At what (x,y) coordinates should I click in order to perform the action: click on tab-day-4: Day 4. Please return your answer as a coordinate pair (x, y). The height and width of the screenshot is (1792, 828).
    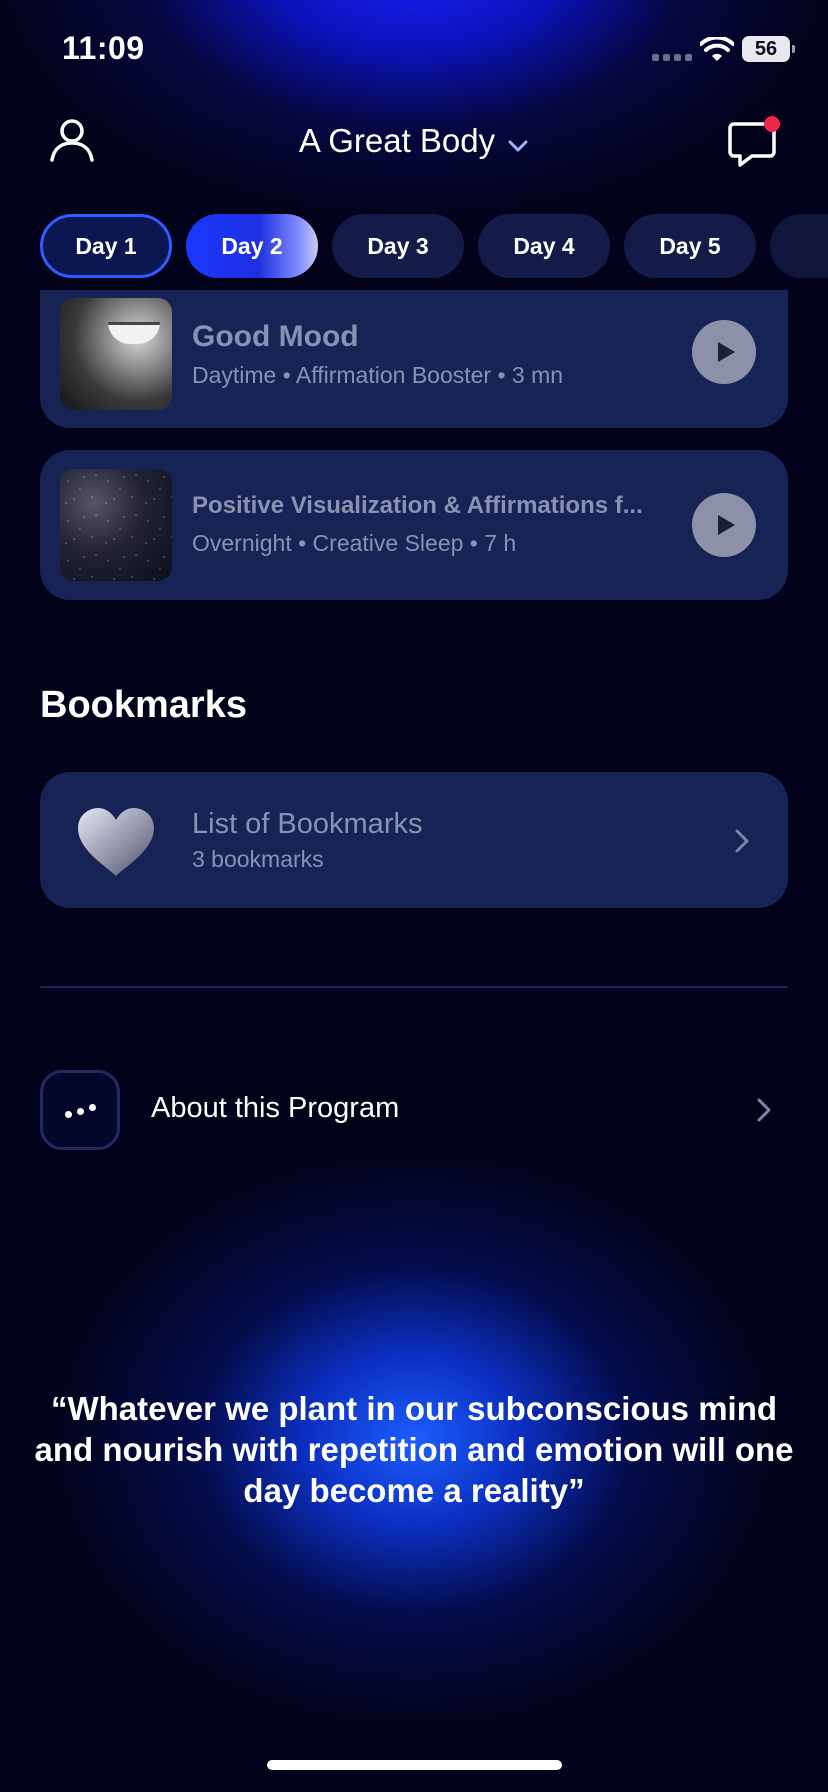
    Looking at the image, I should click on (544, 246).